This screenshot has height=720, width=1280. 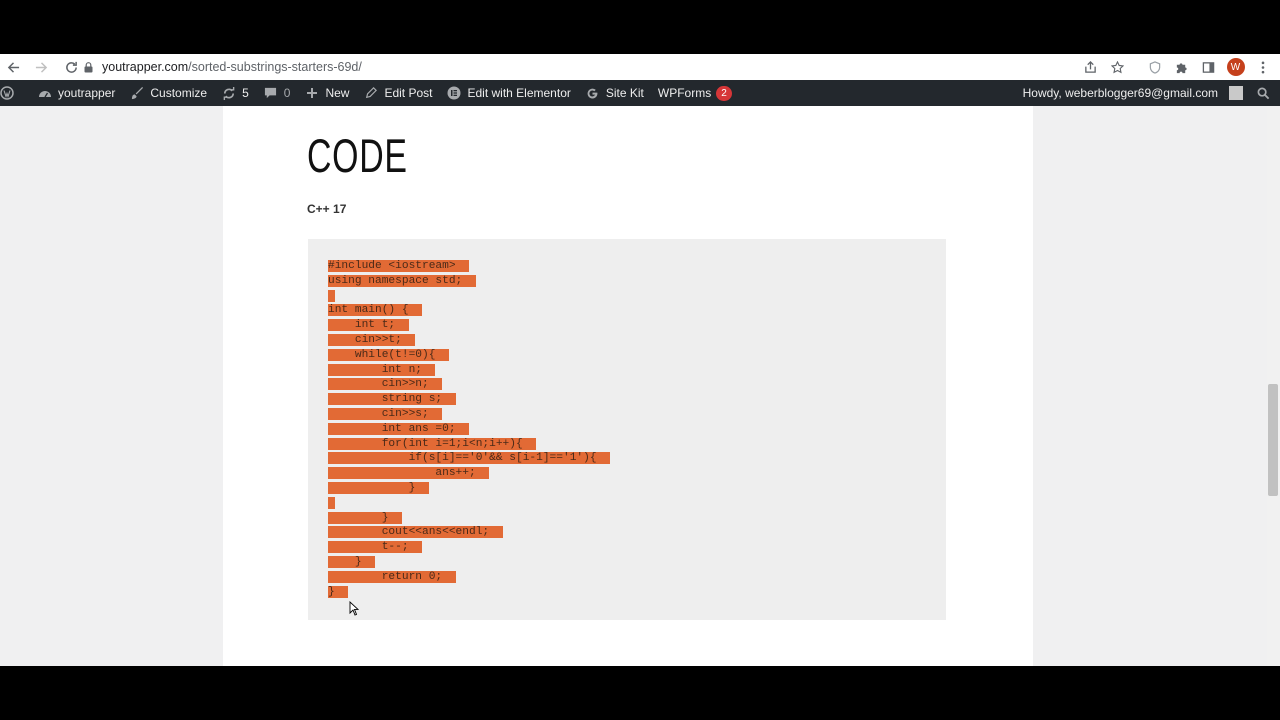 I want to click on pencil-icon, so click(x=371, y=93).